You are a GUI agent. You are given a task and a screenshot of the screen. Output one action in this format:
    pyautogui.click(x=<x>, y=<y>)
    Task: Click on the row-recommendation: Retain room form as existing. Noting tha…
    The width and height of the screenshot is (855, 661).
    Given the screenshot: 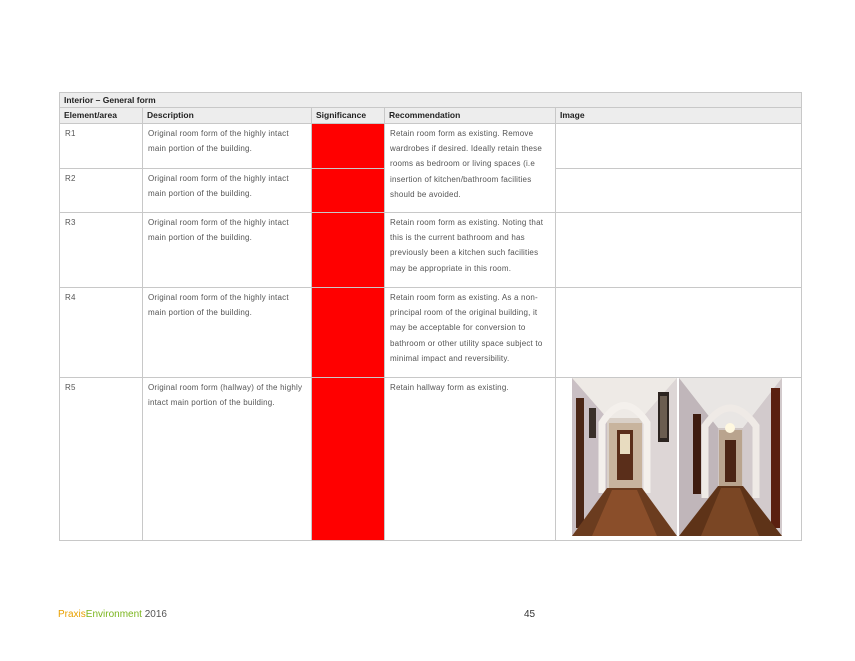 What is the action you would take?
    pyautogui.click(x=470, y=250)
    